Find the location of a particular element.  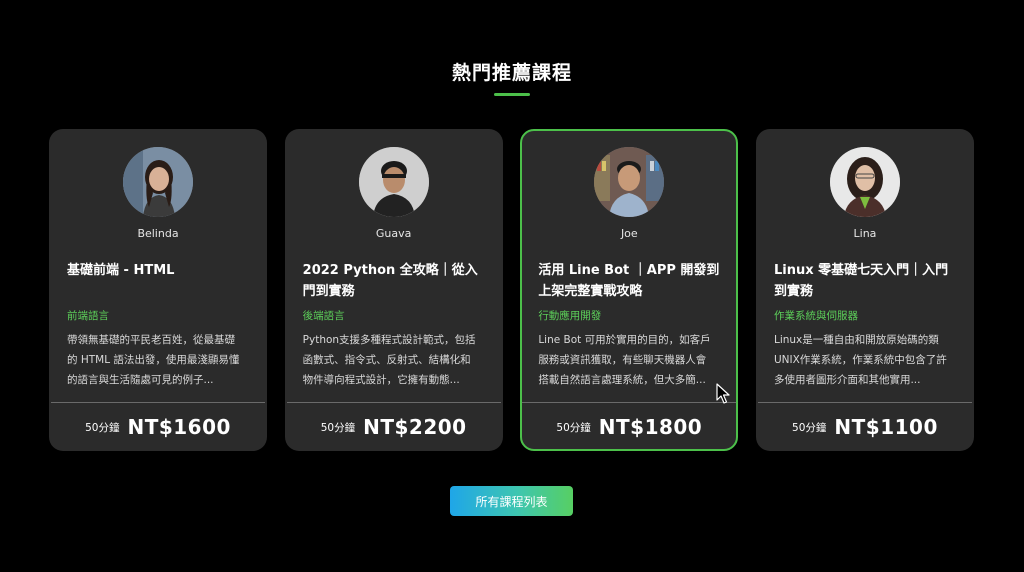

course-price: NT$1600 is located at coordinates (179, 427).